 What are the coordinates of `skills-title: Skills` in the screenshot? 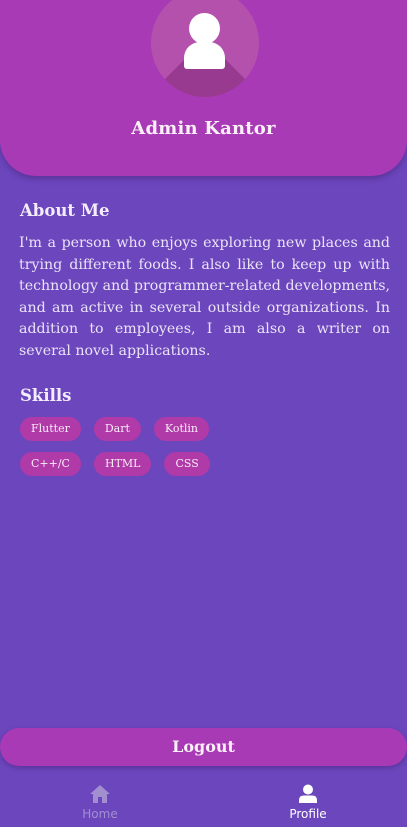 It's located at (46, 395).